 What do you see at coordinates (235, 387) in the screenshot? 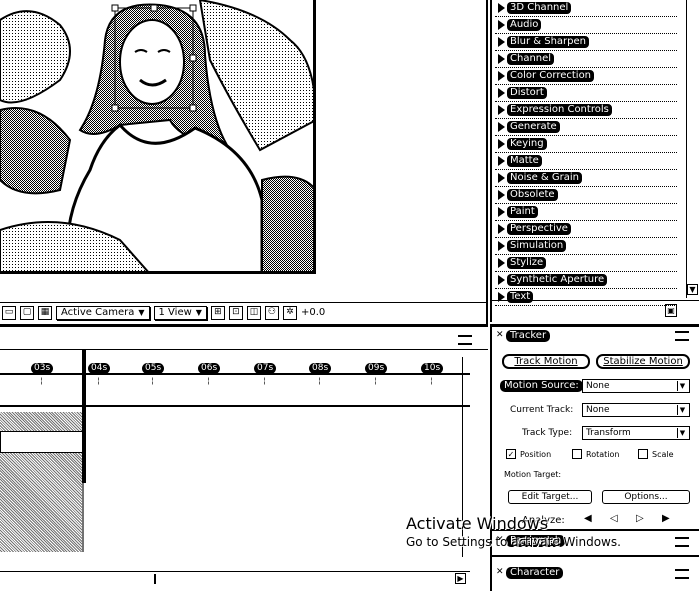
I see `time-ruler: 03s ¦ 04s ¦ 05s ¦ 06s ¦ 07s ¦ 08s ¦ 09s ¦ 10s ¦` at bounding box center [235, 387].